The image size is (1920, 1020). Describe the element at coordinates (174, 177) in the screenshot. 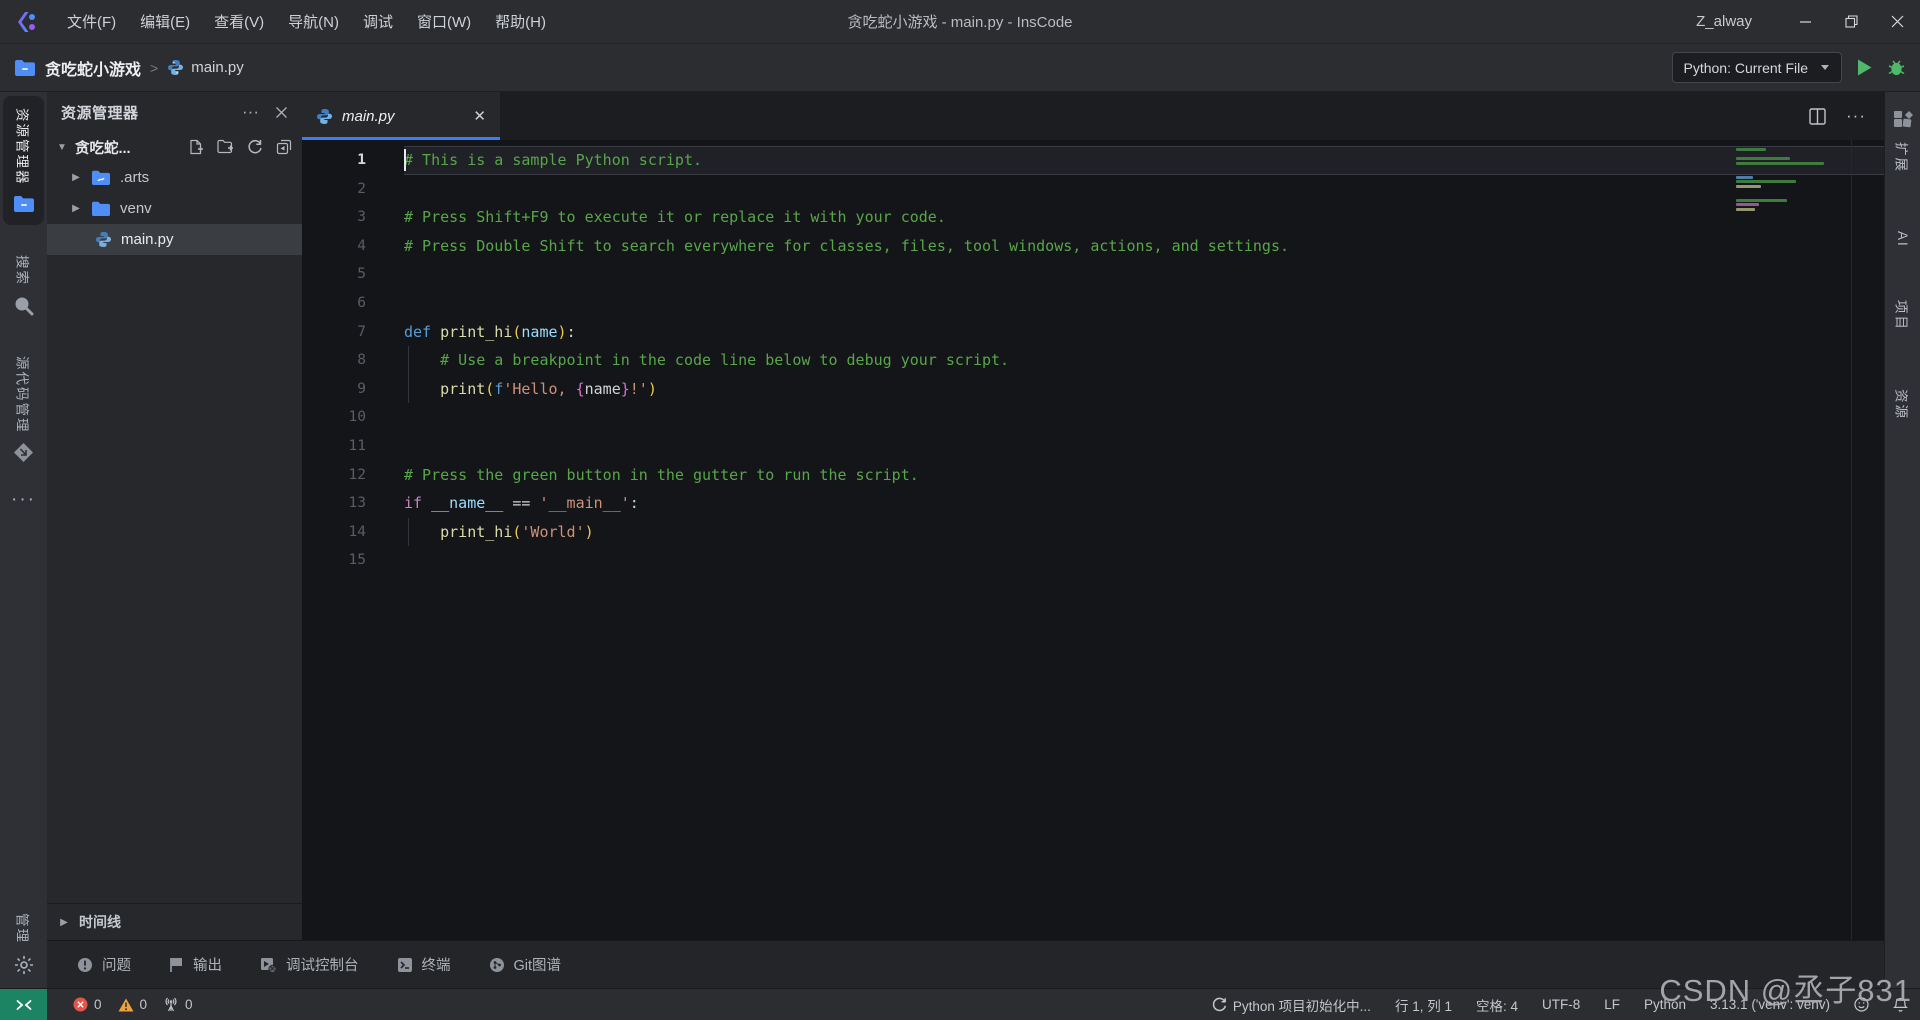

I see `tree-item-arts: ▶ .arts` at that location.